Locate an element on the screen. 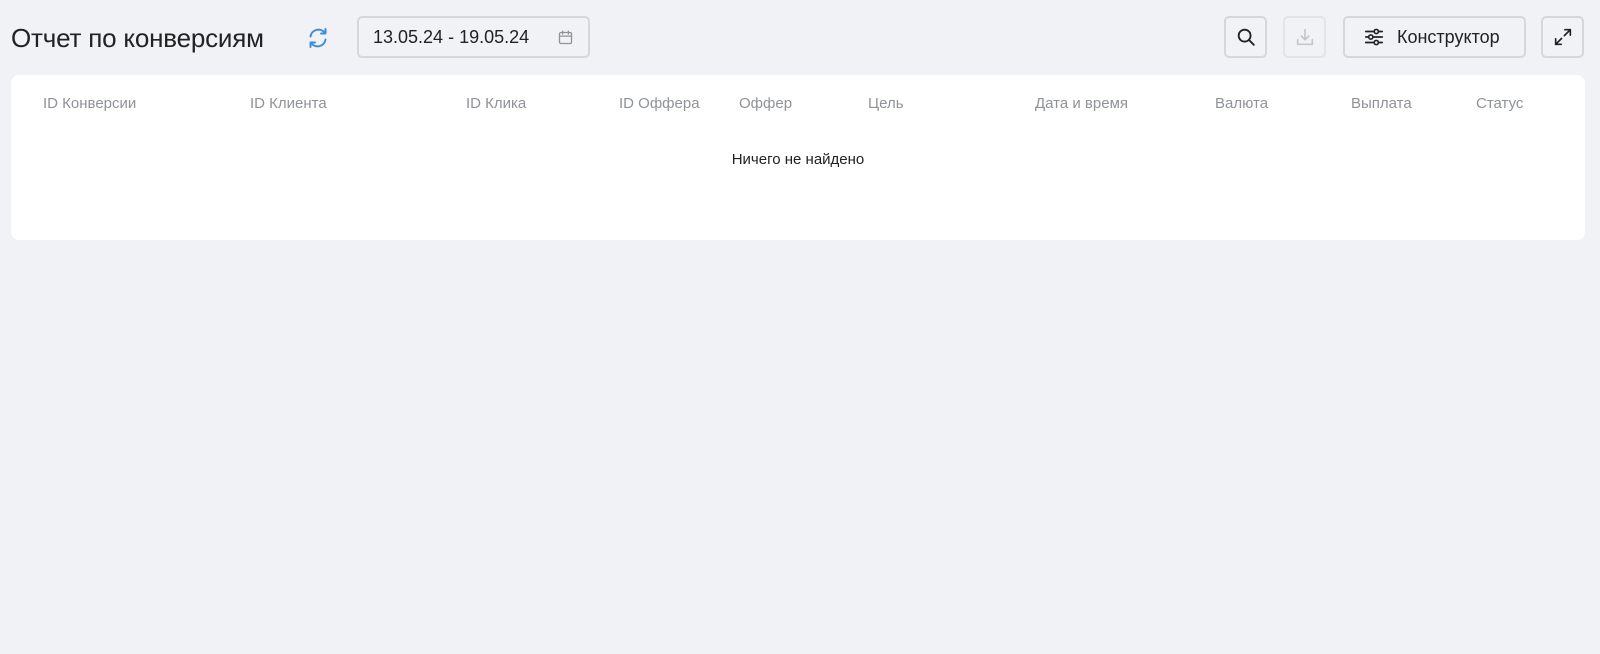 Image resolution: width=1600 pixels, height=654 pixels. search-icon is located at coordinates (1246, 37).